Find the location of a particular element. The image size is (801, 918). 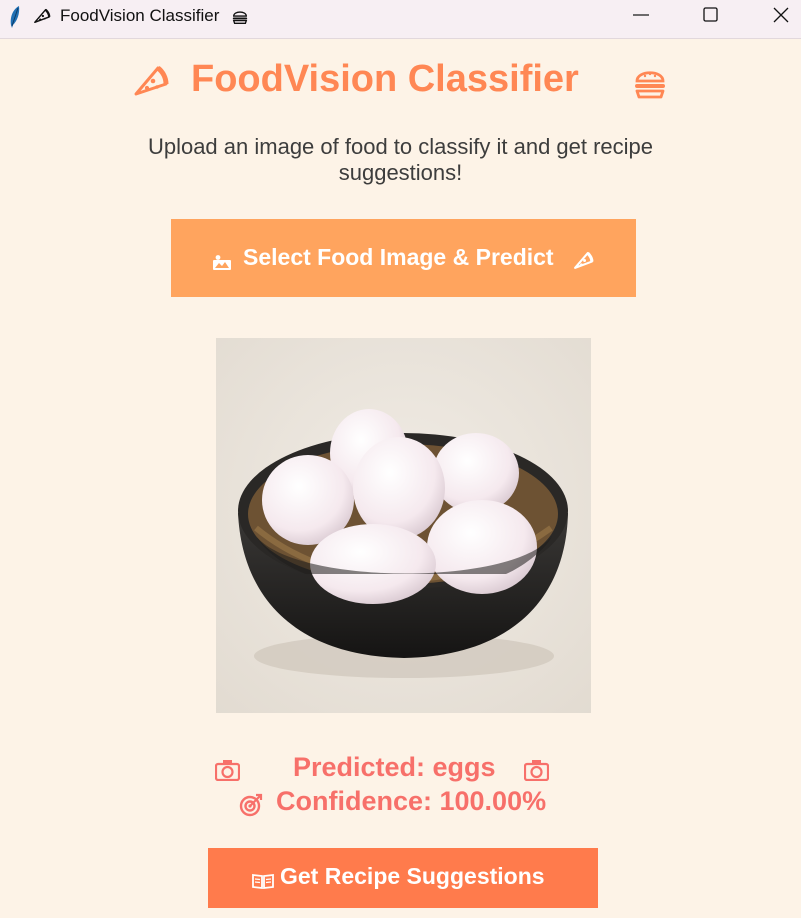

confidence-result: Confidence: 100.00% is located at coordinates (400, 802).